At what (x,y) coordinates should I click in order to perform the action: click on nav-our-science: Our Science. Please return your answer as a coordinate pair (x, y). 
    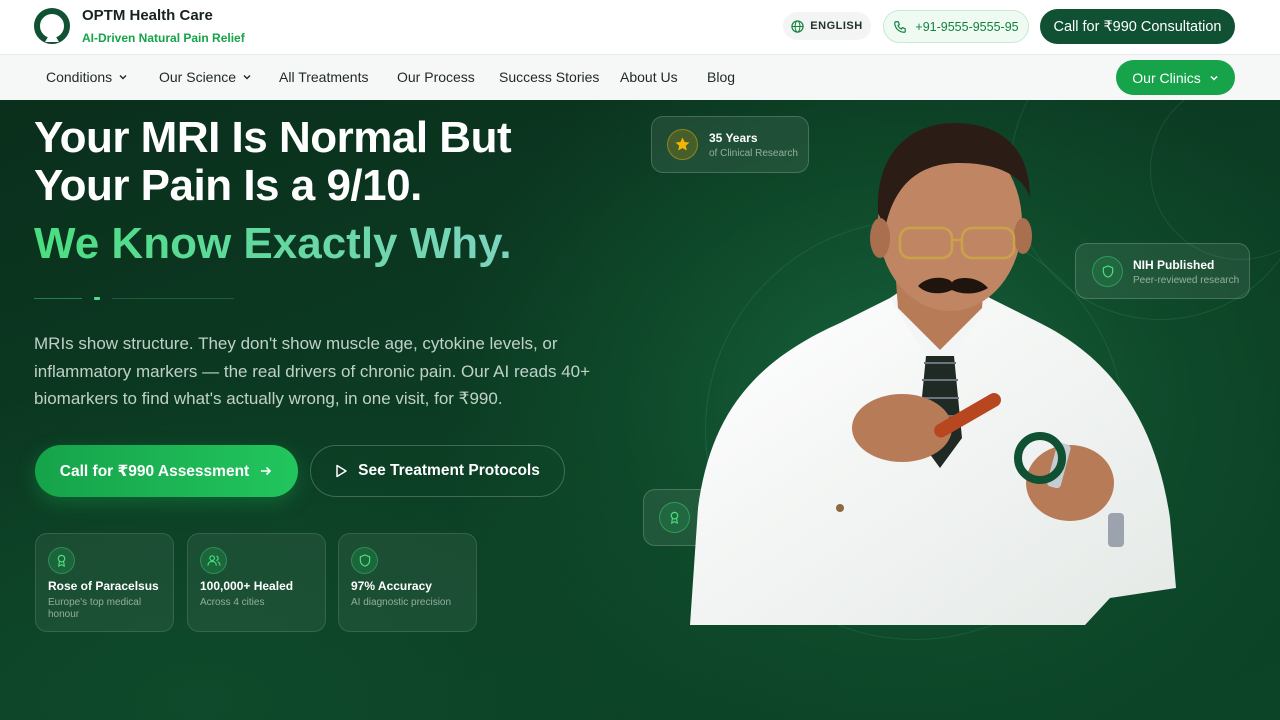
    Looking at the image, I should click on (205, 77).